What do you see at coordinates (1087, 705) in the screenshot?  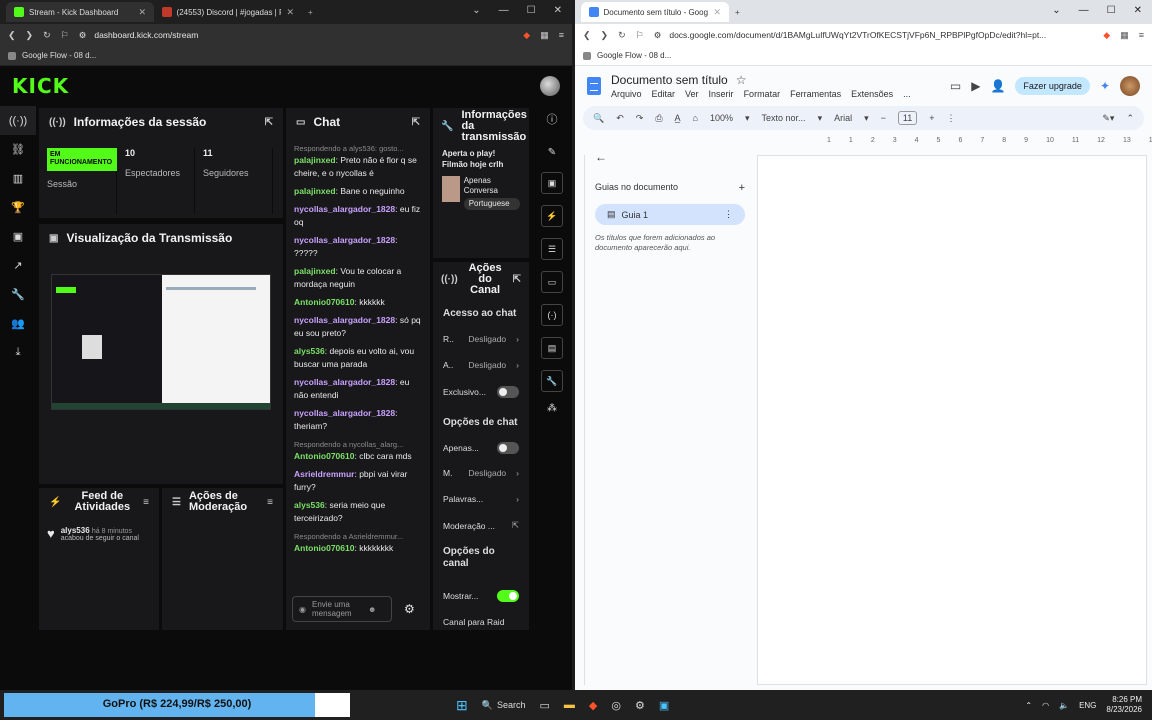 I see `language-indicator: ENG` at bounding box center [1087, 705].